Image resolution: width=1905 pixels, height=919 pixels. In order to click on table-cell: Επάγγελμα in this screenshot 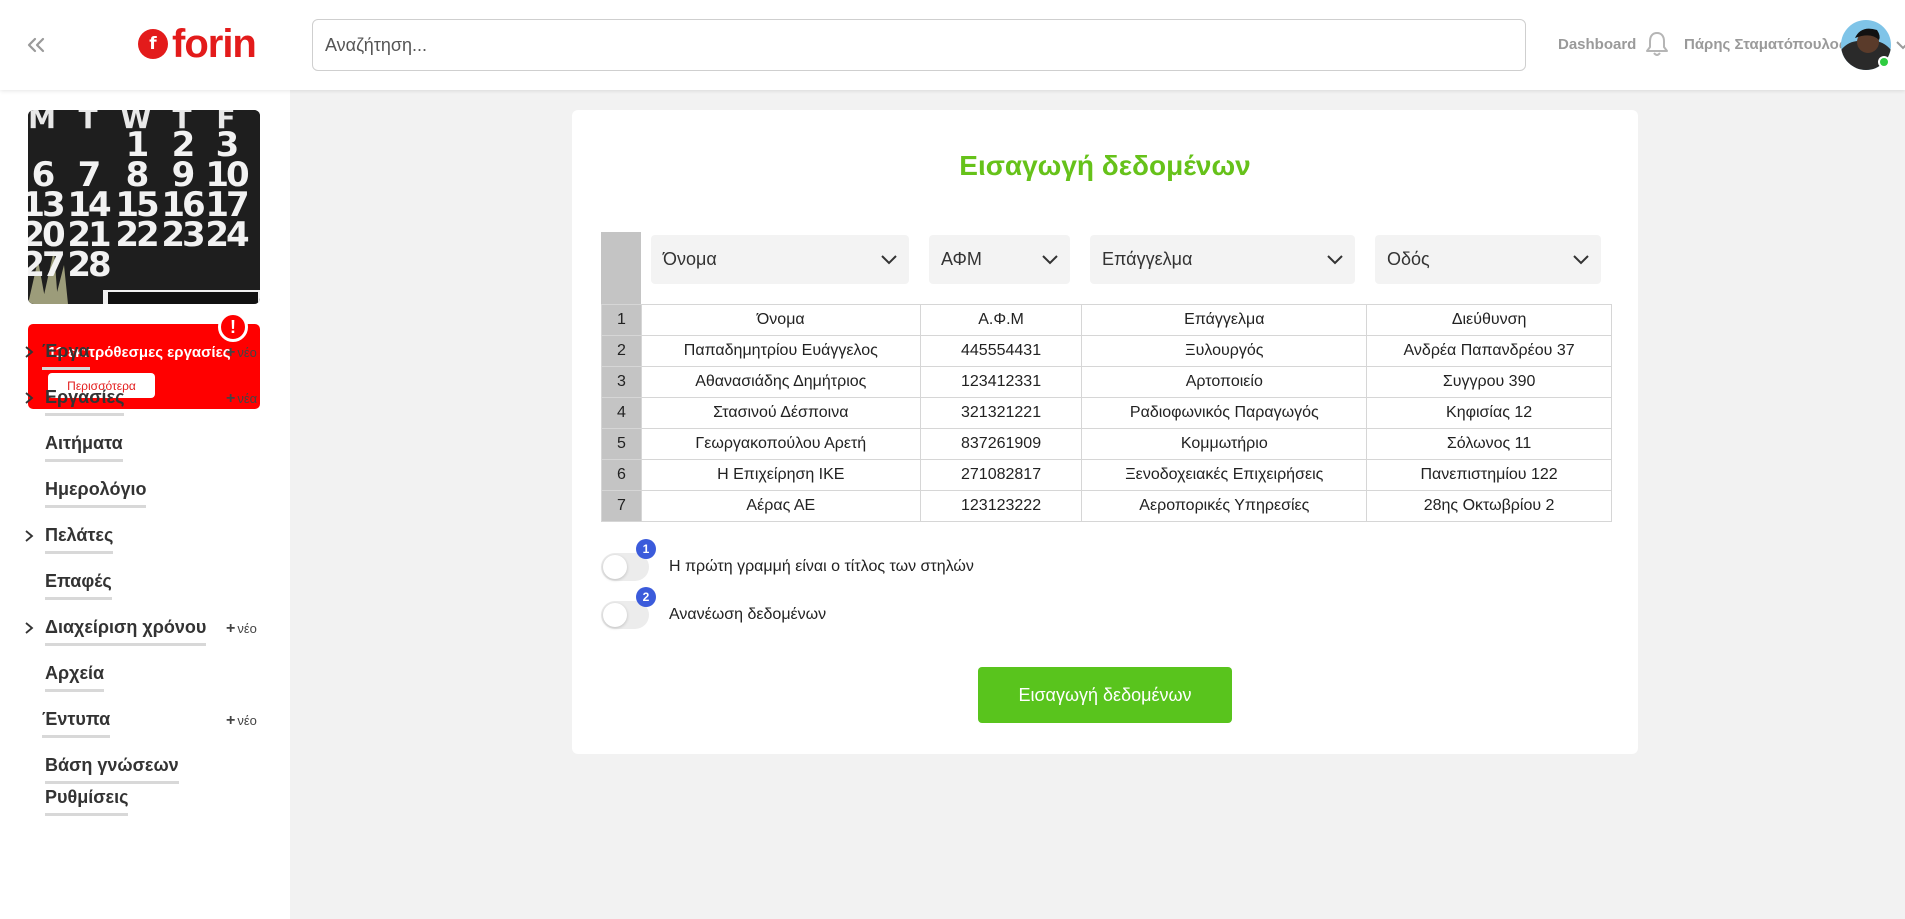, I will do `click(1224, 320)`.